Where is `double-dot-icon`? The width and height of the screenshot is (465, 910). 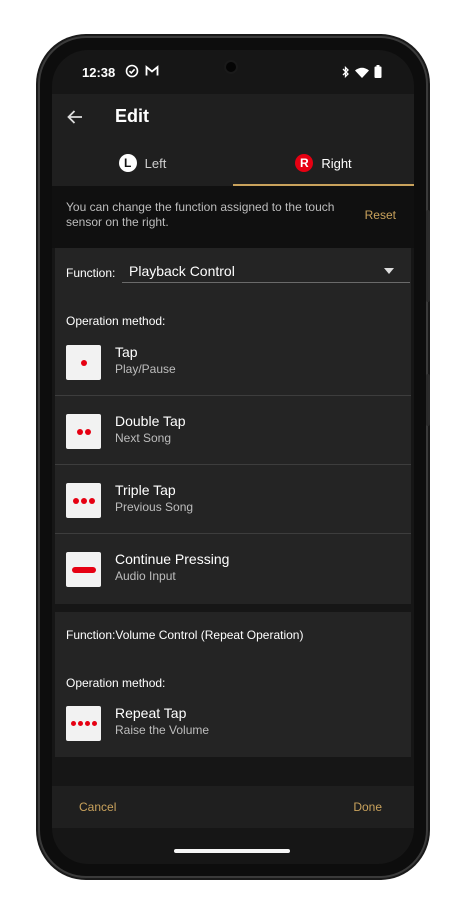 double-dot-icon is located at coordinates (83, 431).